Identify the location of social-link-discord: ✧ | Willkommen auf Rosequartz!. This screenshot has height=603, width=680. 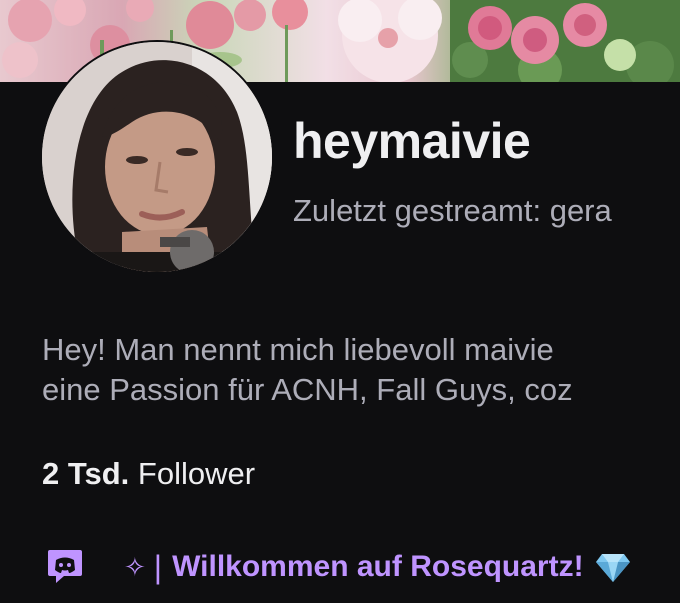
(339, 567).